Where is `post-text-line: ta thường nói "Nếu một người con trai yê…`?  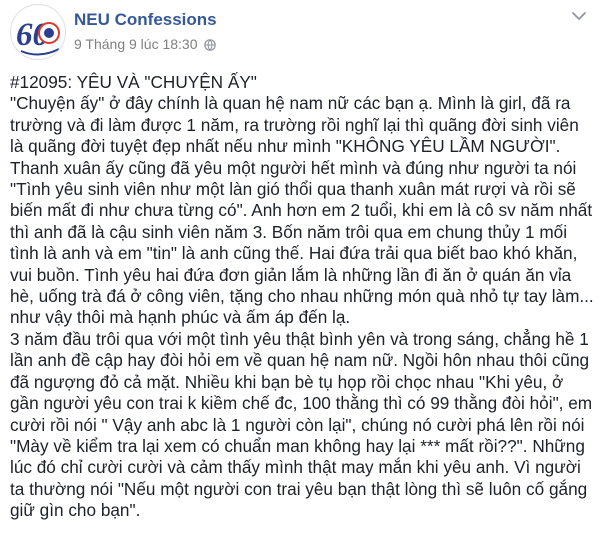
post-text-line: ta thường nói "Nếu một người con trai yê… is located at coordinates (299, 488).